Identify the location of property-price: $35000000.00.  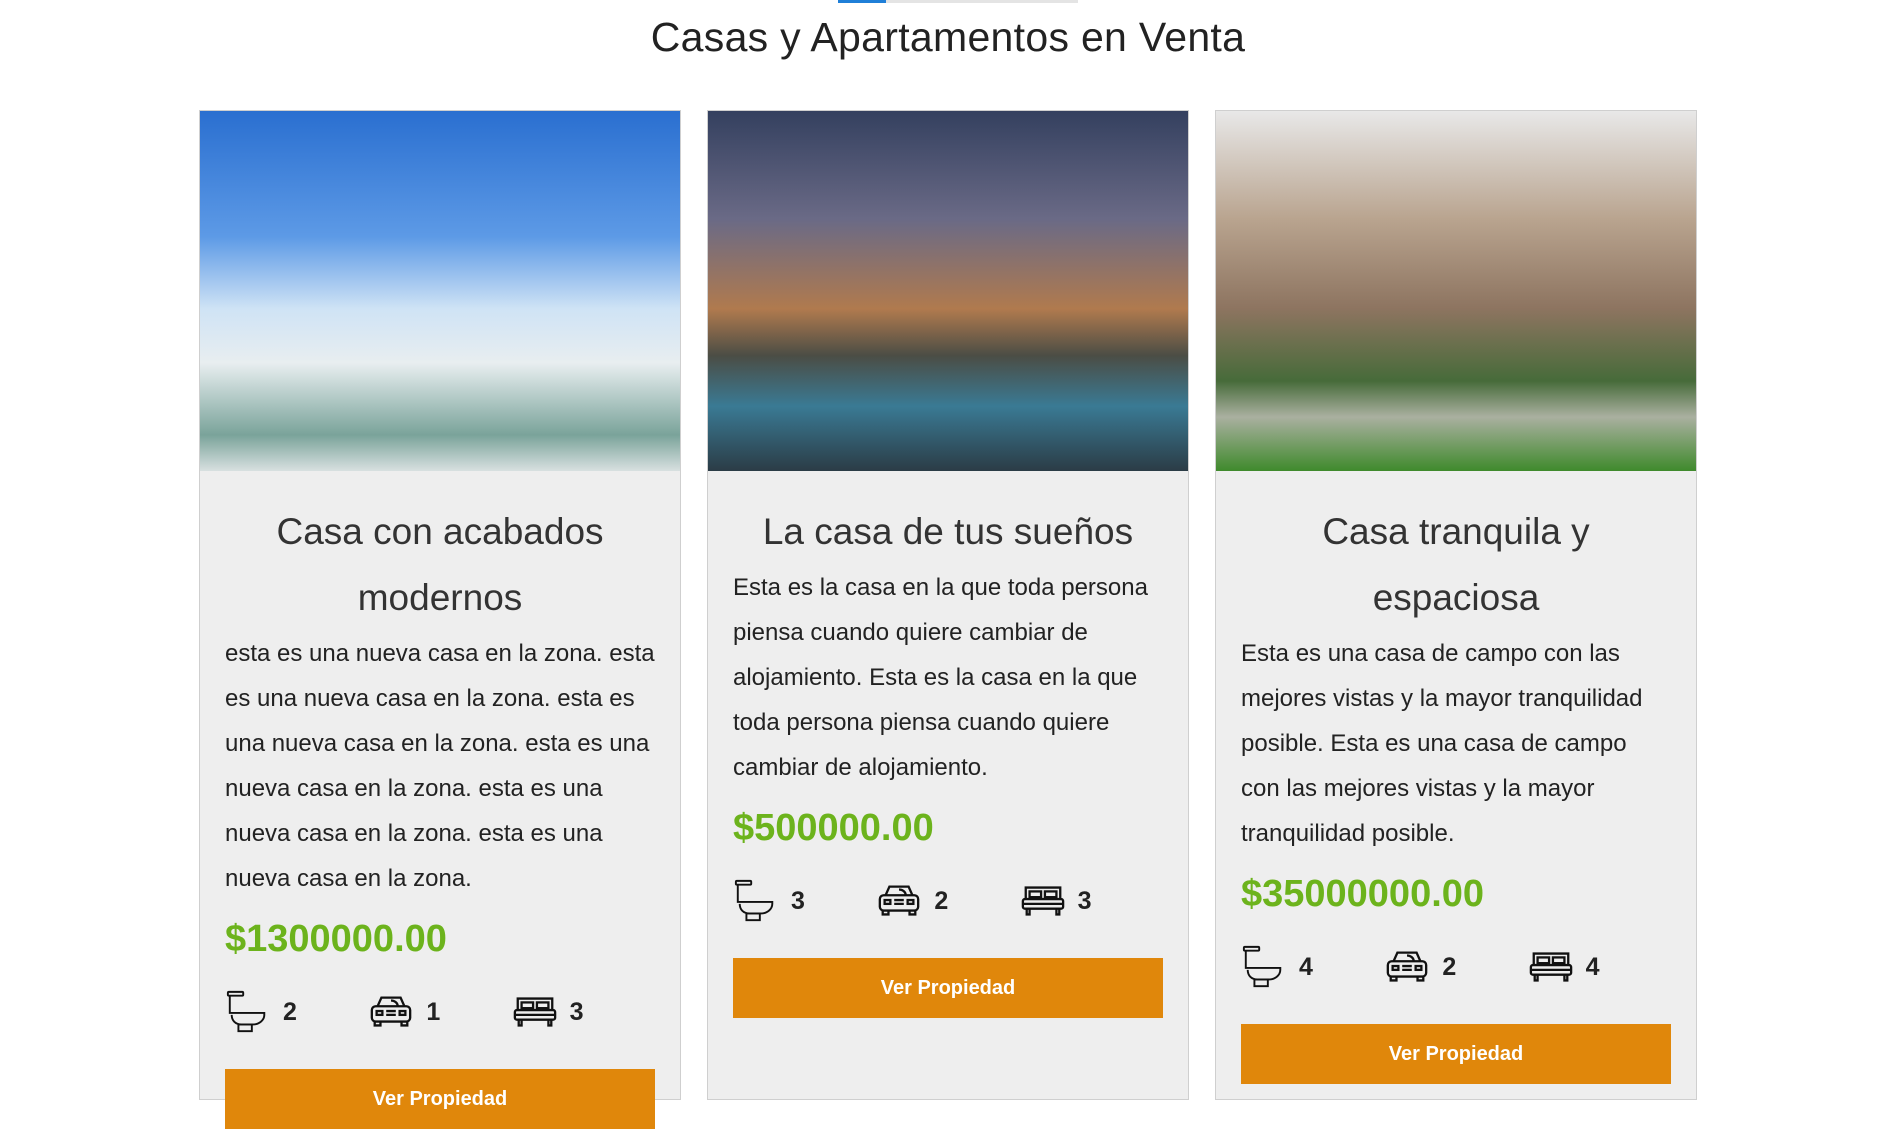
(1363, 894).